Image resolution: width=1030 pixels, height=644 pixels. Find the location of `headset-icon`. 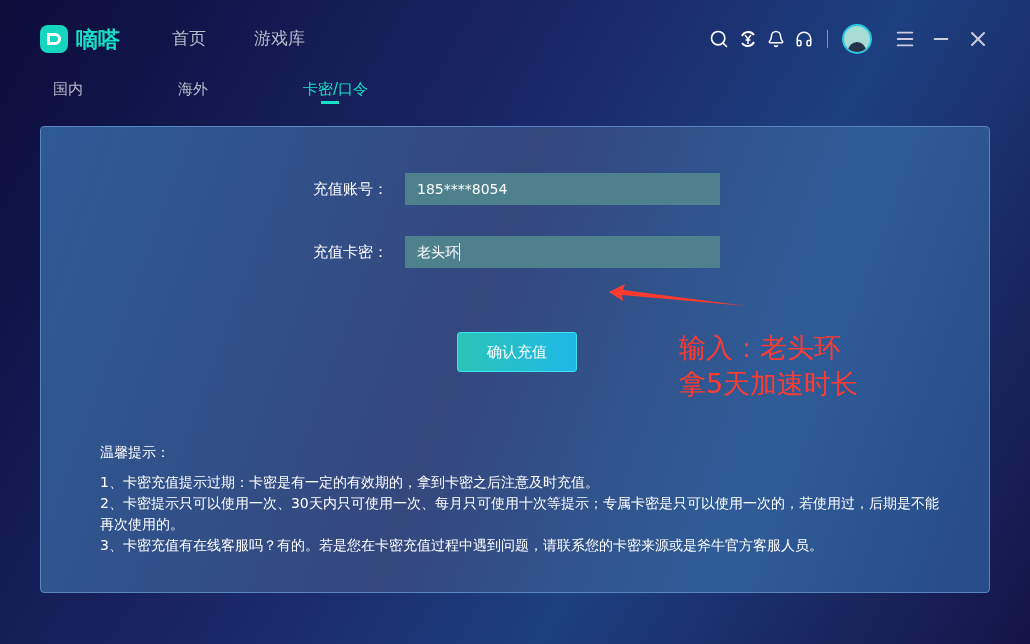

headset-icon is located at coordinates (804, 39).